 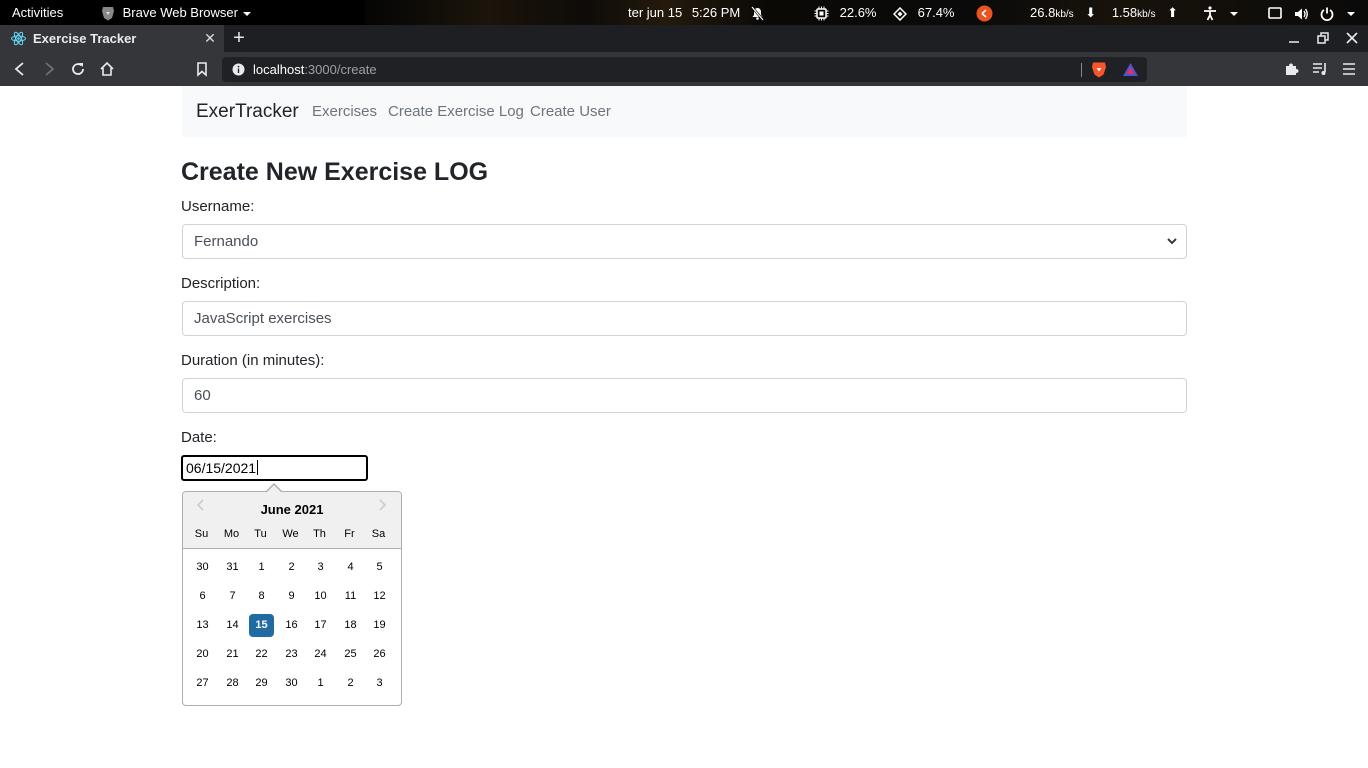 I want to click on close-window-icon, so click(x=1352, y=38).